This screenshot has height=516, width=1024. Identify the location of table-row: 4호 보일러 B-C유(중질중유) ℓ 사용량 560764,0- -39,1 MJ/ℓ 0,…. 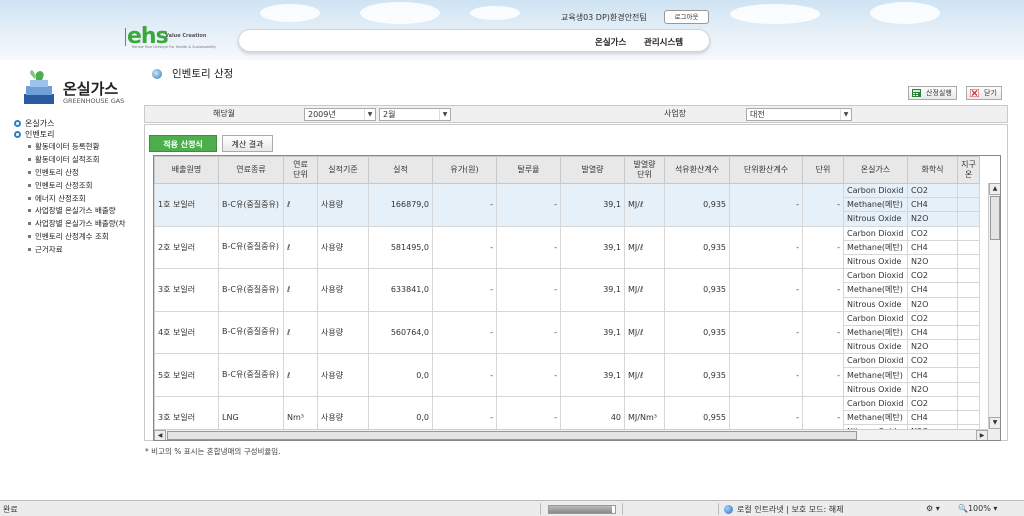
(567, 332).